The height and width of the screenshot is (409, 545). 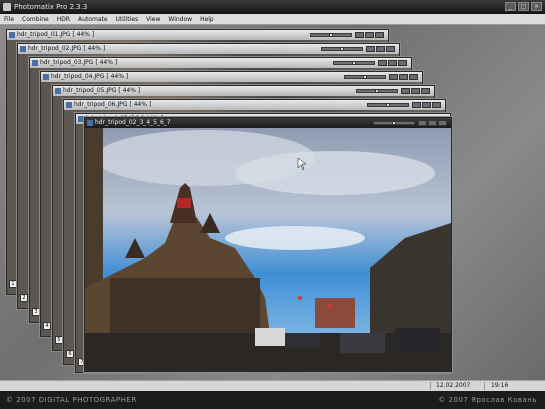 I want to click on maximize-button: □, so click(x=523, y=6).